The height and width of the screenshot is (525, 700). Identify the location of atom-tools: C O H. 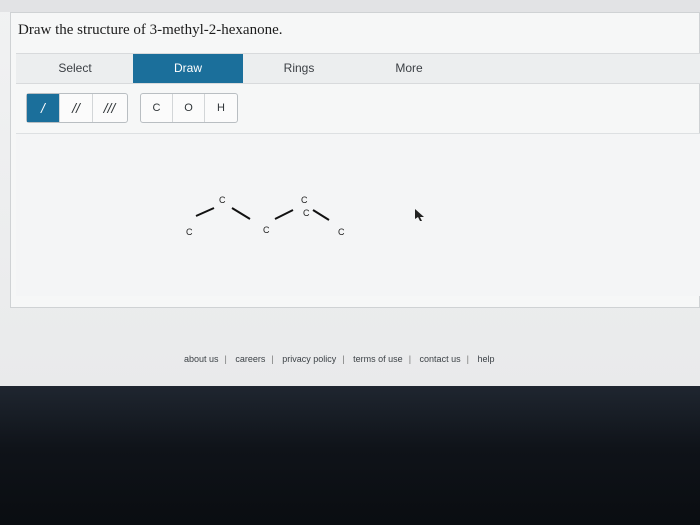
(189, 108).